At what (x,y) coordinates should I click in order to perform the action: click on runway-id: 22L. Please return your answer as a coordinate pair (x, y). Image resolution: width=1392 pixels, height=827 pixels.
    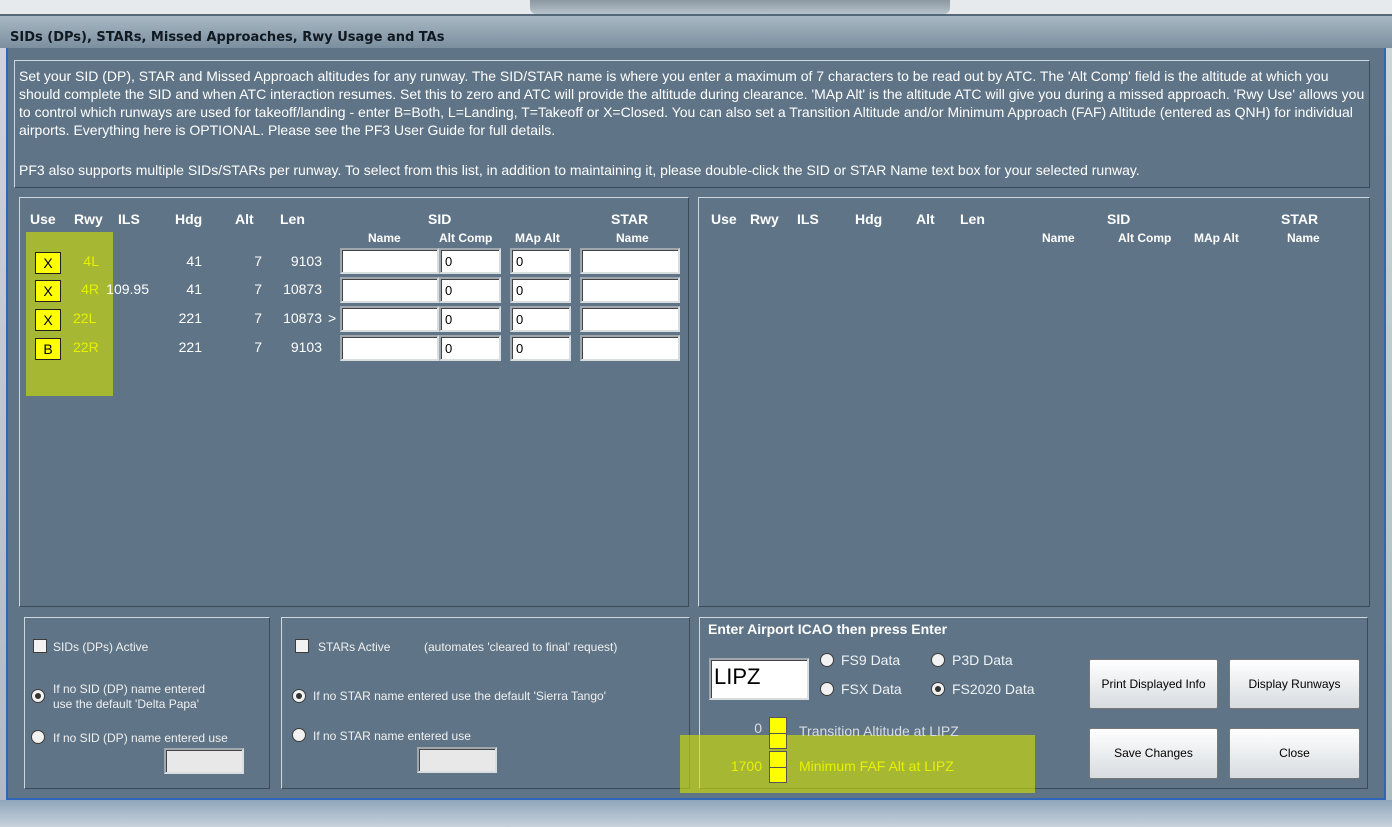
    Looking at the image, I should click on (85, 318).